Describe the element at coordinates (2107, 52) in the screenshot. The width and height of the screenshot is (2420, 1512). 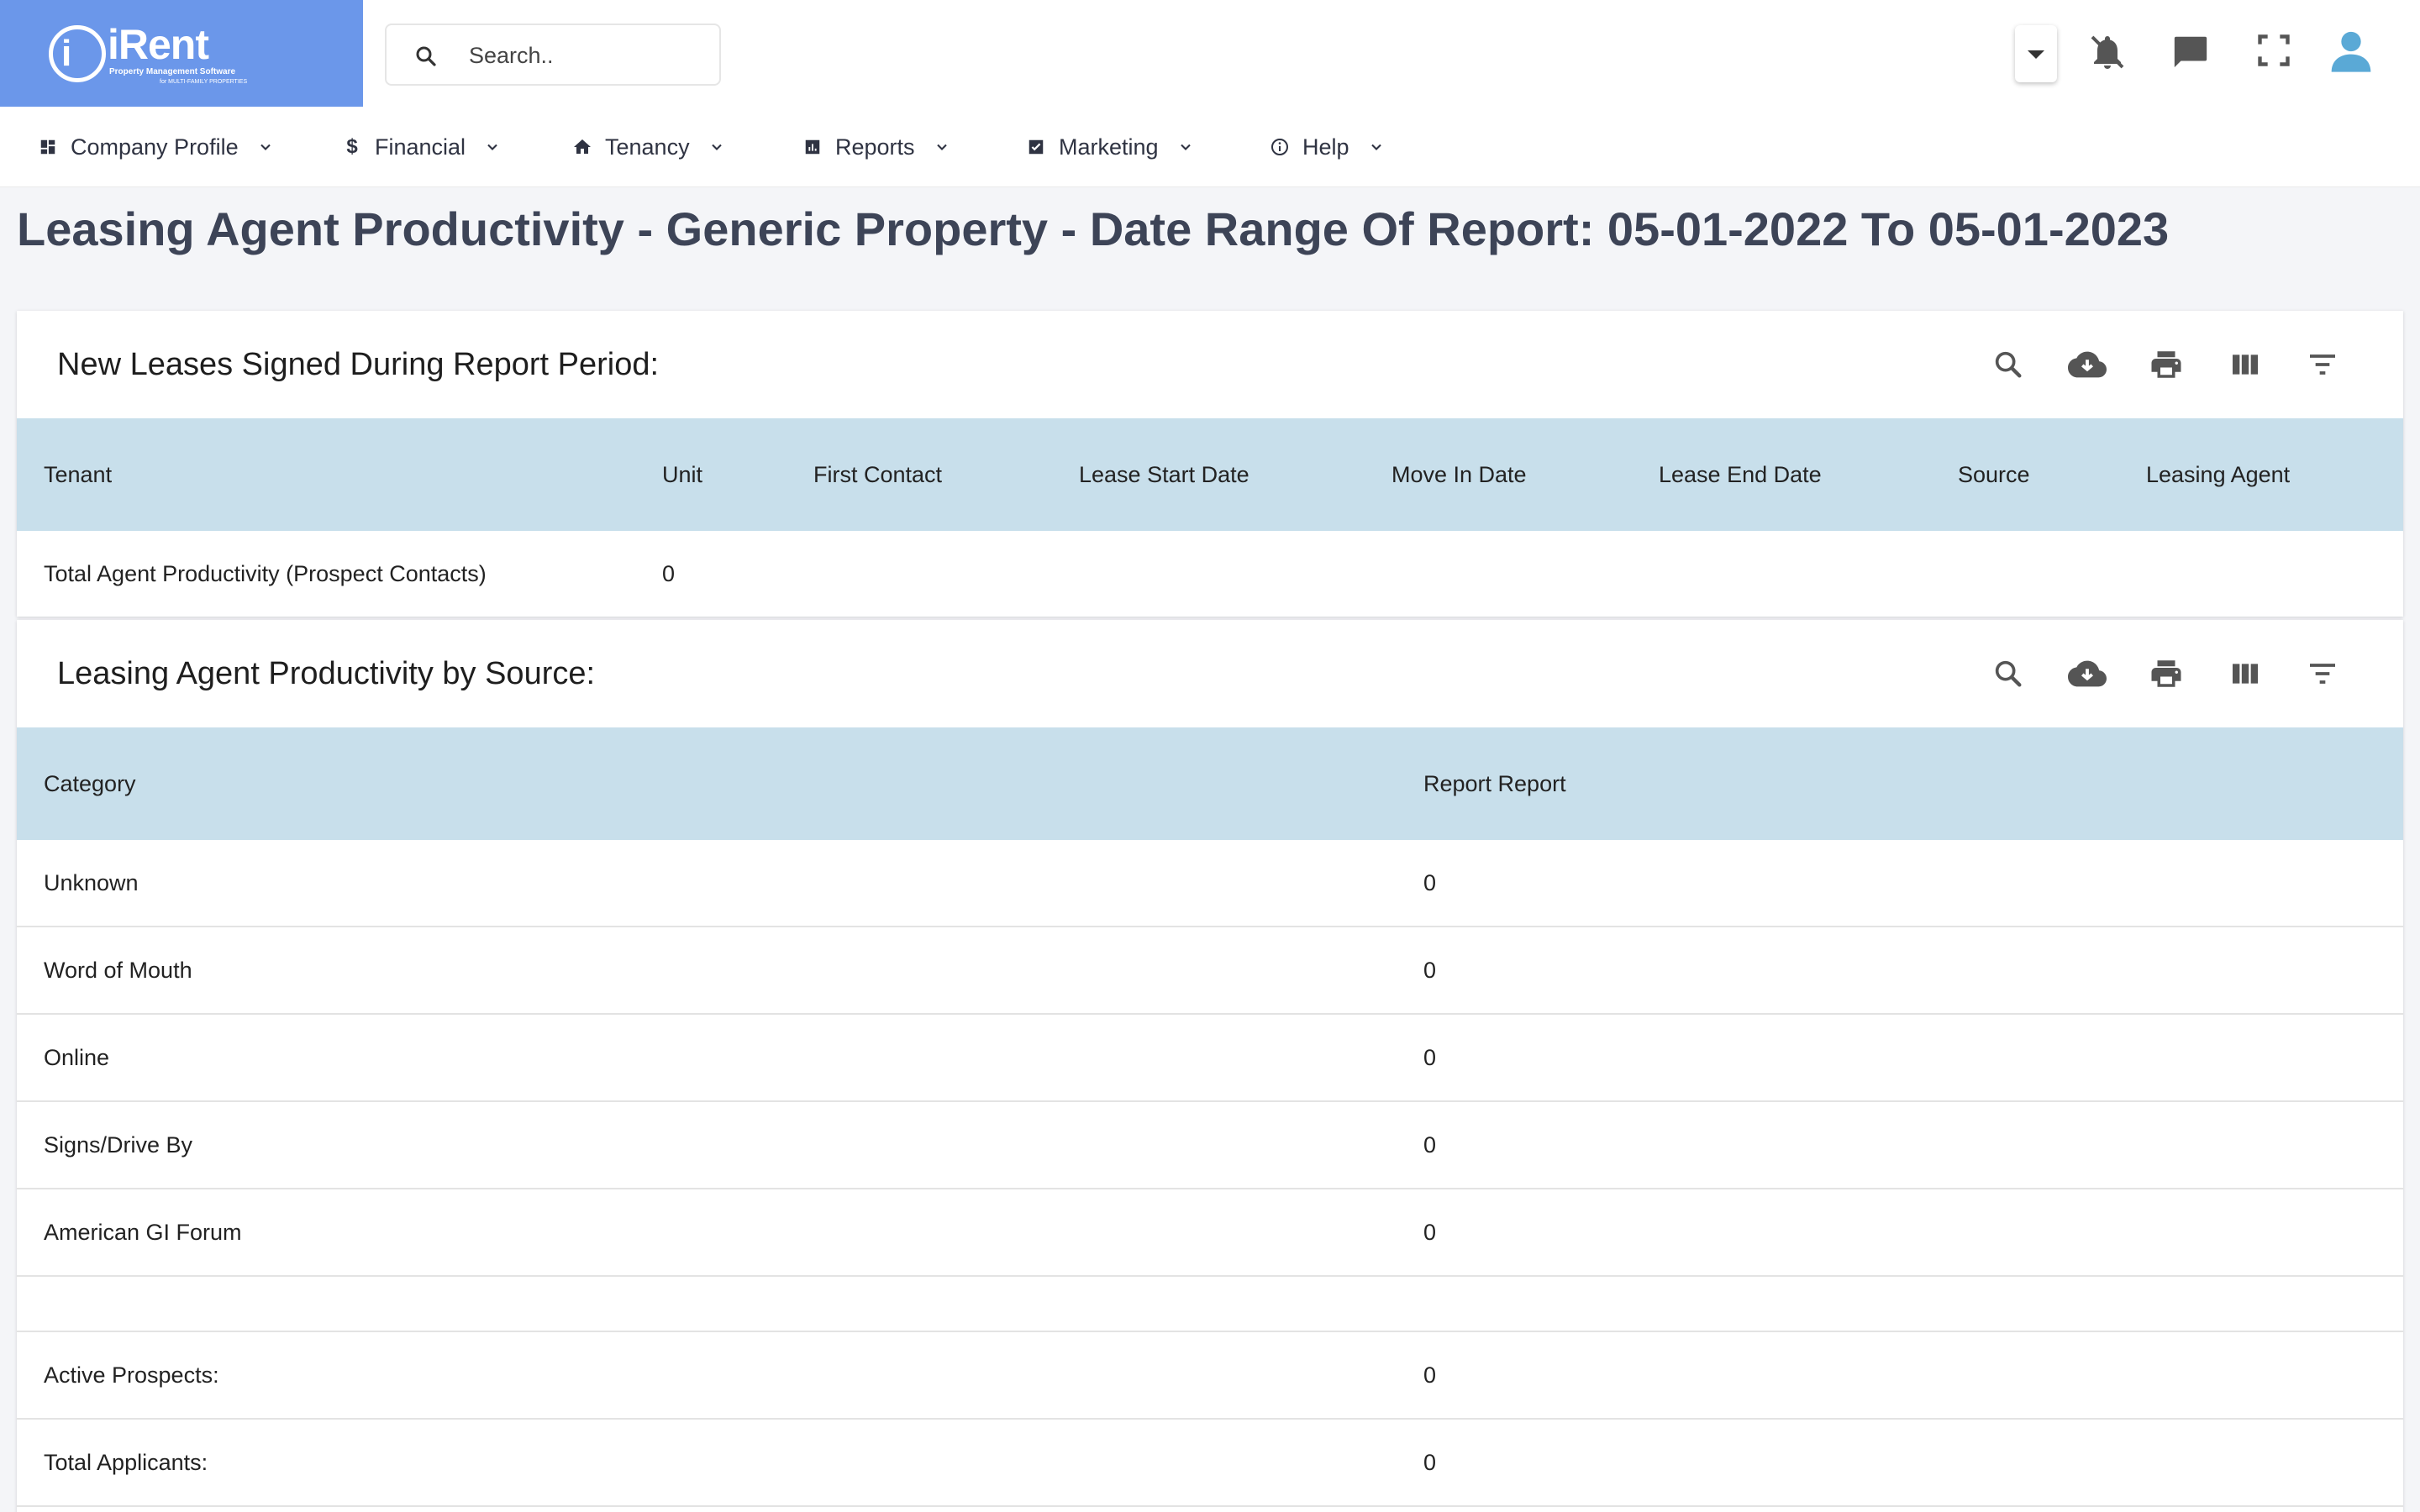
I see `bell-off-icon` at that location.